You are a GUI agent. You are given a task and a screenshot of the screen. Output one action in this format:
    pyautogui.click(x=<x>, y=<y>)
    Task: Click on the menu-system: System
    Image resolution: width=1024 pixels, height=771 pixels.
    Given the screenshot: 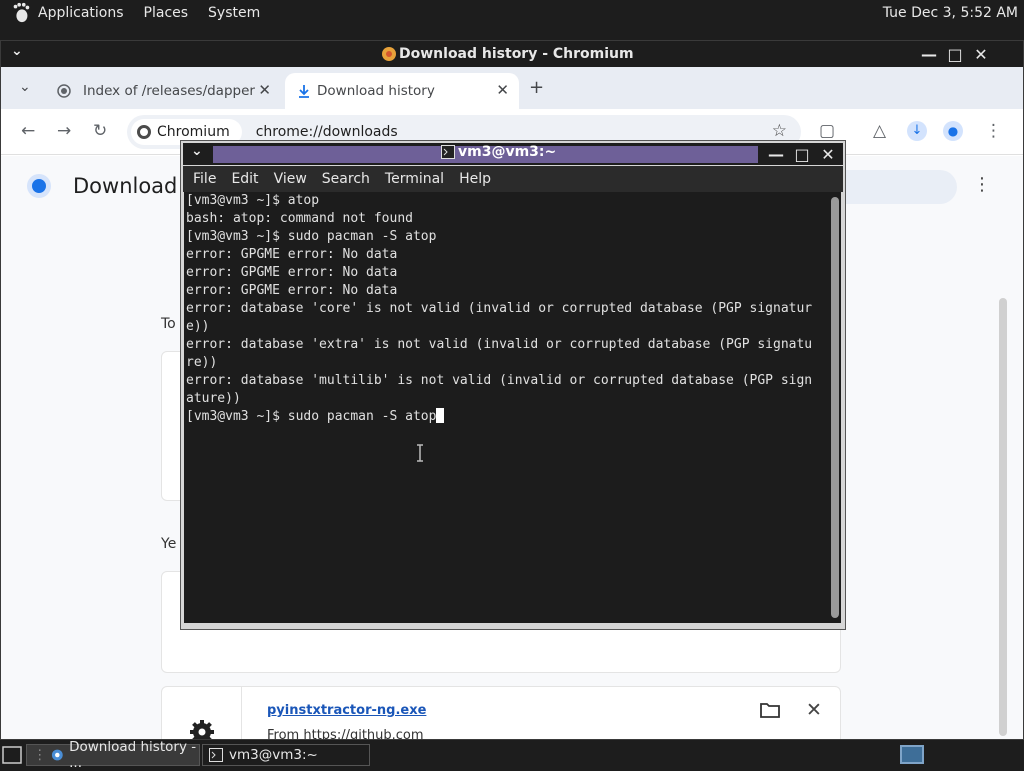 What is the action you would take?
    pyautogui.click(x=234, y=13)
    